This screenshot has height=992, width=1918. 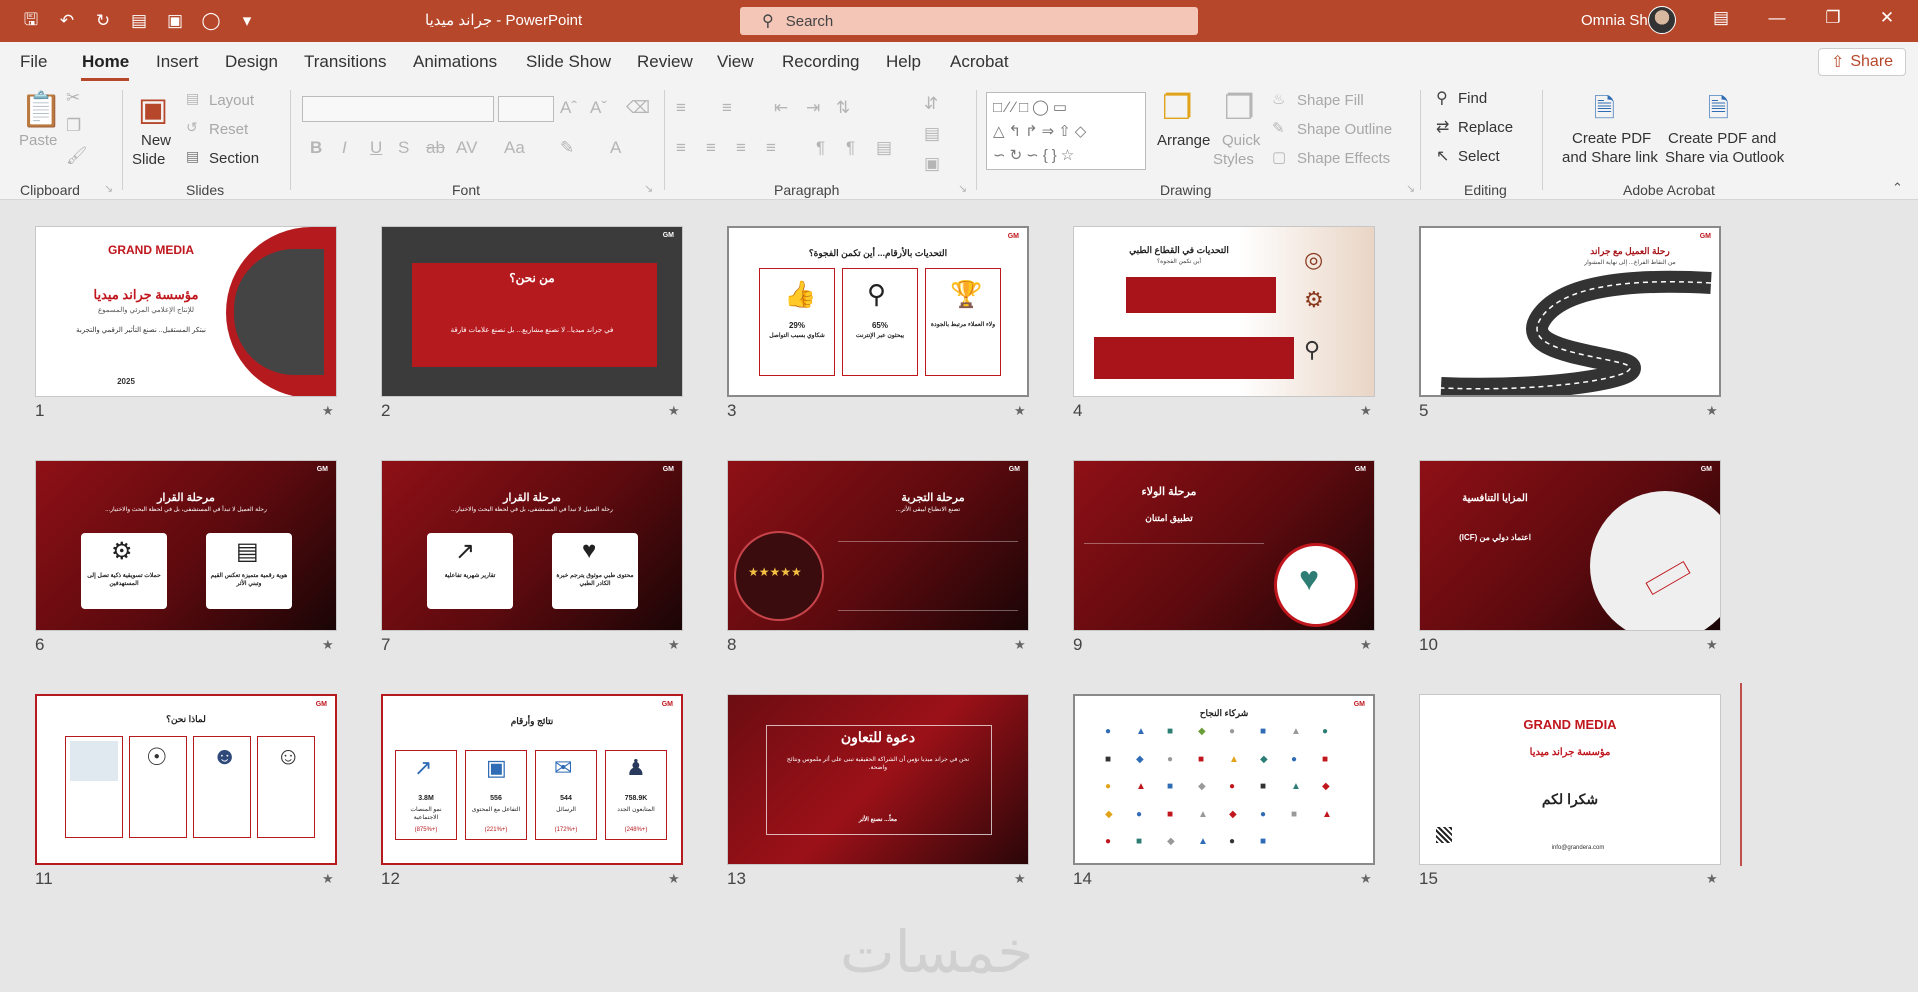 I want to click on layout-button: Layout, so click(x=231, y=100).